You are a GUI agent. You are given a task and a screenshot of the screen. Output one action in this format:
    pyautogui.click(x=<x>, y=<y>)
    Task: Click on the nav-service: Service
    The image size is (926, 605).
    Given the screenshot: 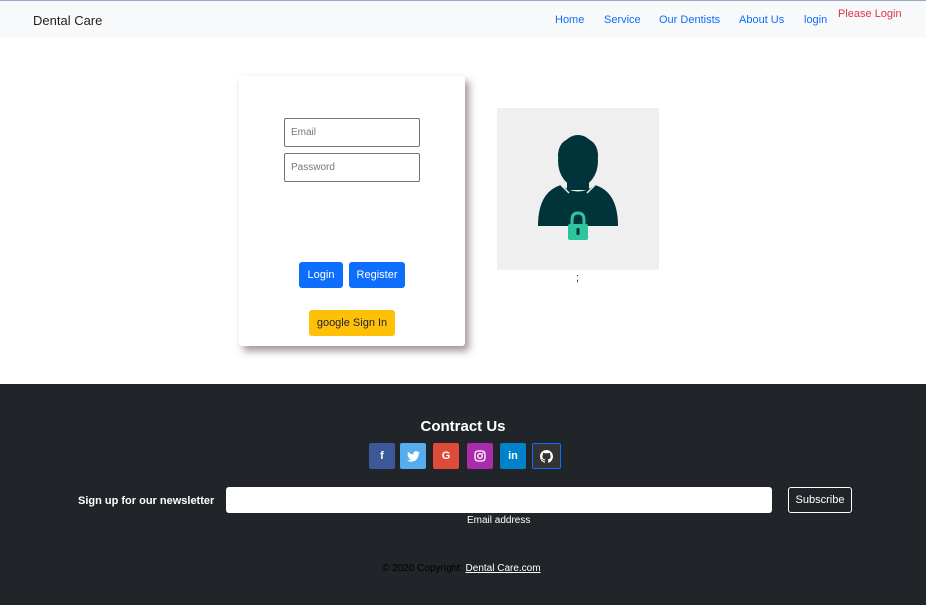 What is the action you would take?
    pyautogui.click(x=622, y=20)
    